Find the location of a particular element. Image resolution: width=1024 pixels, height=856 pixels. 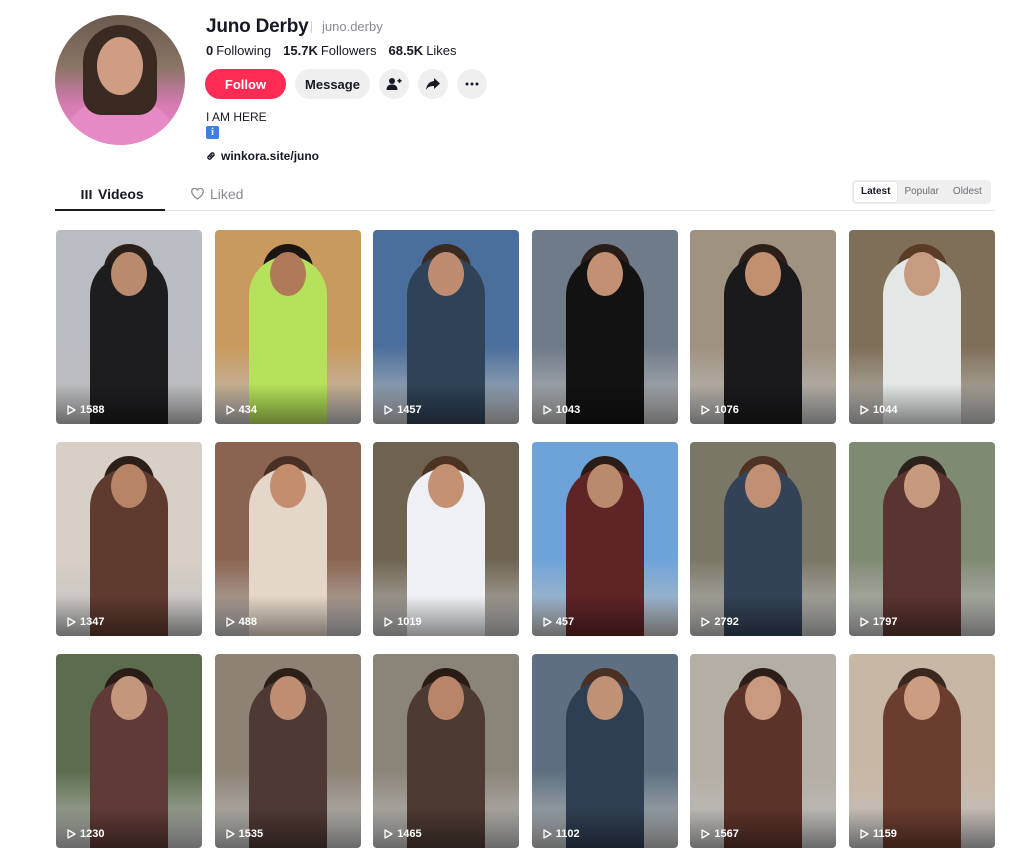

profile-bio: I AM HERE is located at coordinates (236, 117).